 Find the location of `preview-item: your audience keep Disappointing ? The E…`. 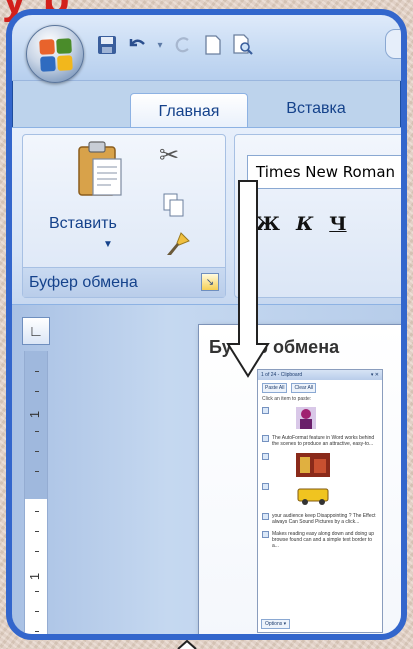

preview-item: your audience keep Disappointing ? The E… is located at coordinates (320, 519).